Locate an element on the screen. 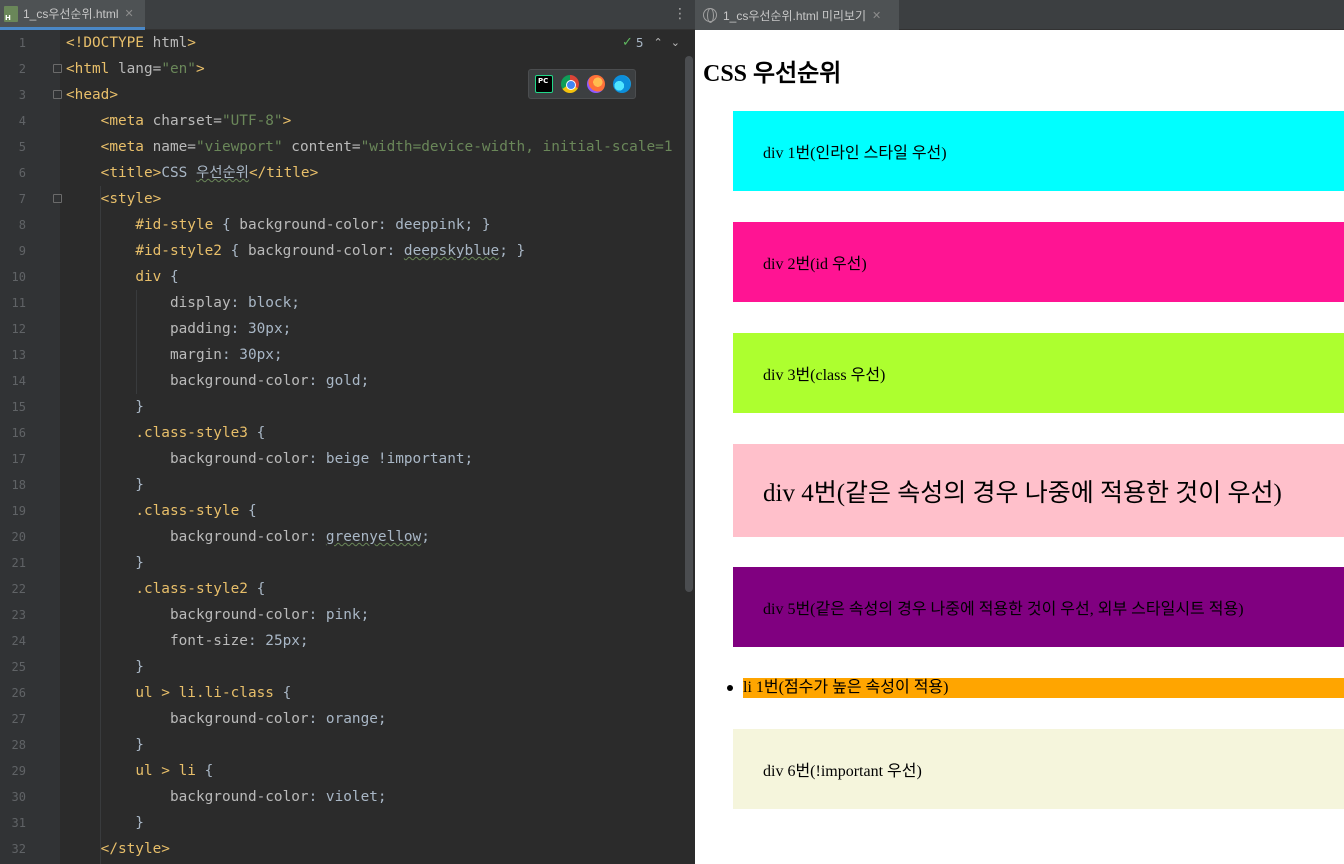 The image size is (1344, 864). edge-icon is located at coordinates (622, 84).